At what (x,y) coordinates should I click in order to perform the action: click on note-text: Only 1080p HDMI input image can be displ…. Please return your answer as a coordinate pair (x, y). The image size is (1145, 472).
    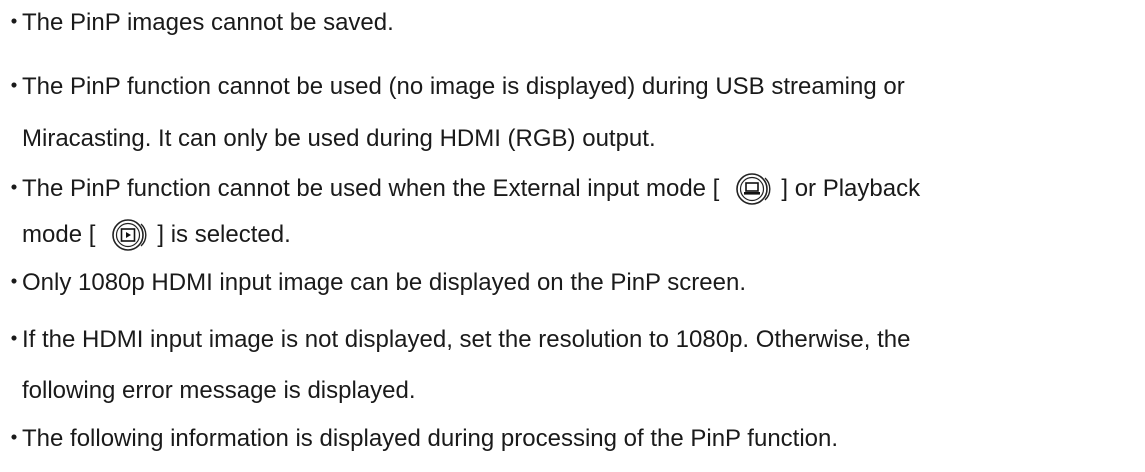
    Looking at the image, I should click on (384, 282).